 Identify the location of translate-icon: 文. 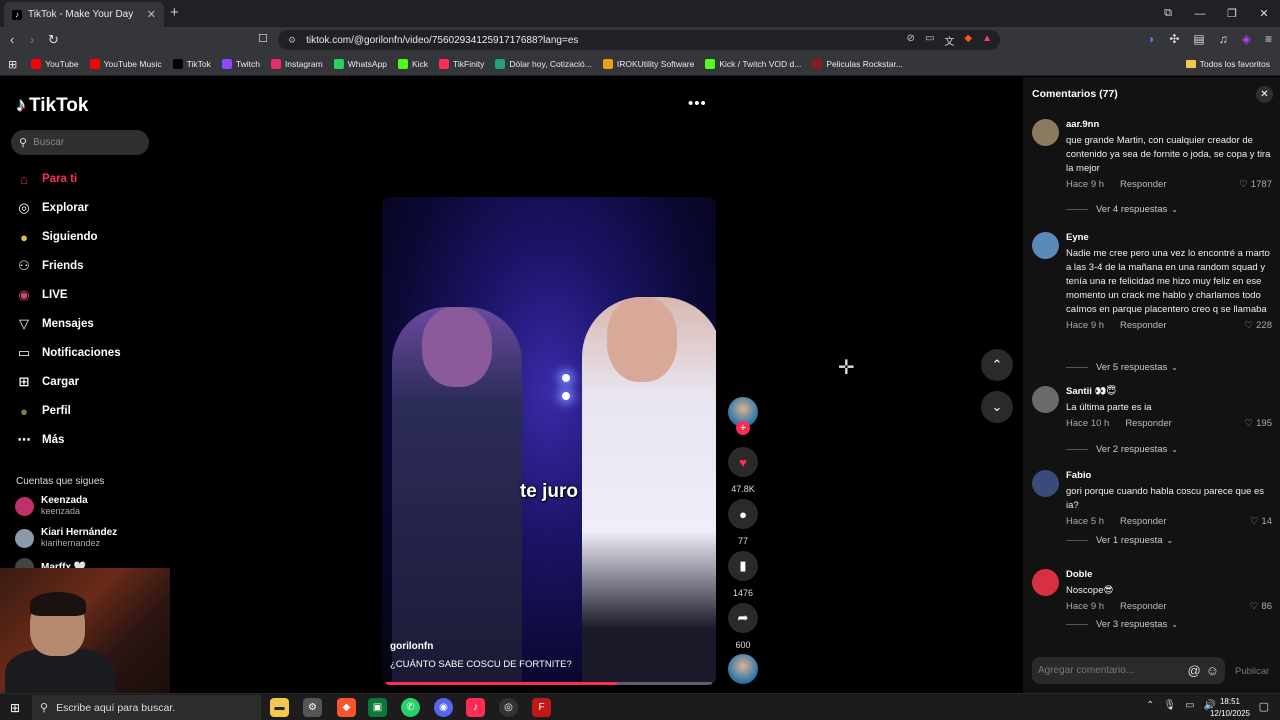
(949, 40).